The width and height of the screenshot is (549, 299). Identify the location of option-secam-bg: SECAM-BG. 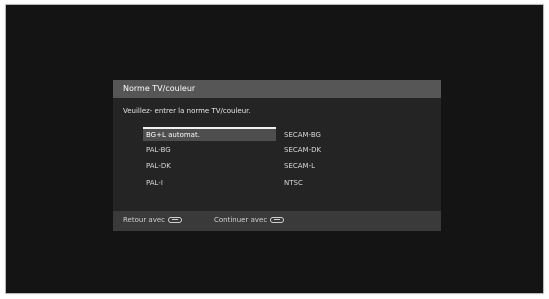
(341, 135).